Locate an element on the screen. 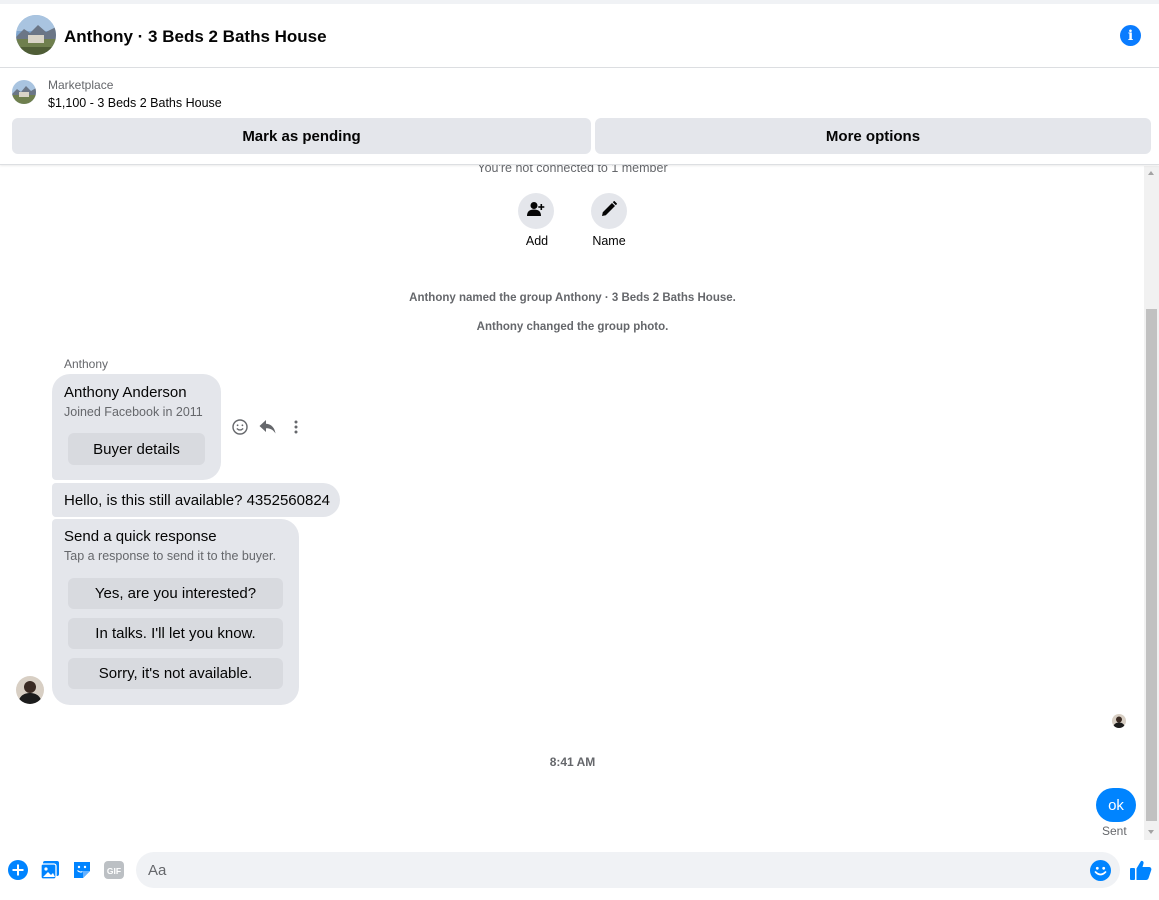 The height and width of the screenshot is (900, 1159). thread-scrollbar is located at coordinates (1151, 503).